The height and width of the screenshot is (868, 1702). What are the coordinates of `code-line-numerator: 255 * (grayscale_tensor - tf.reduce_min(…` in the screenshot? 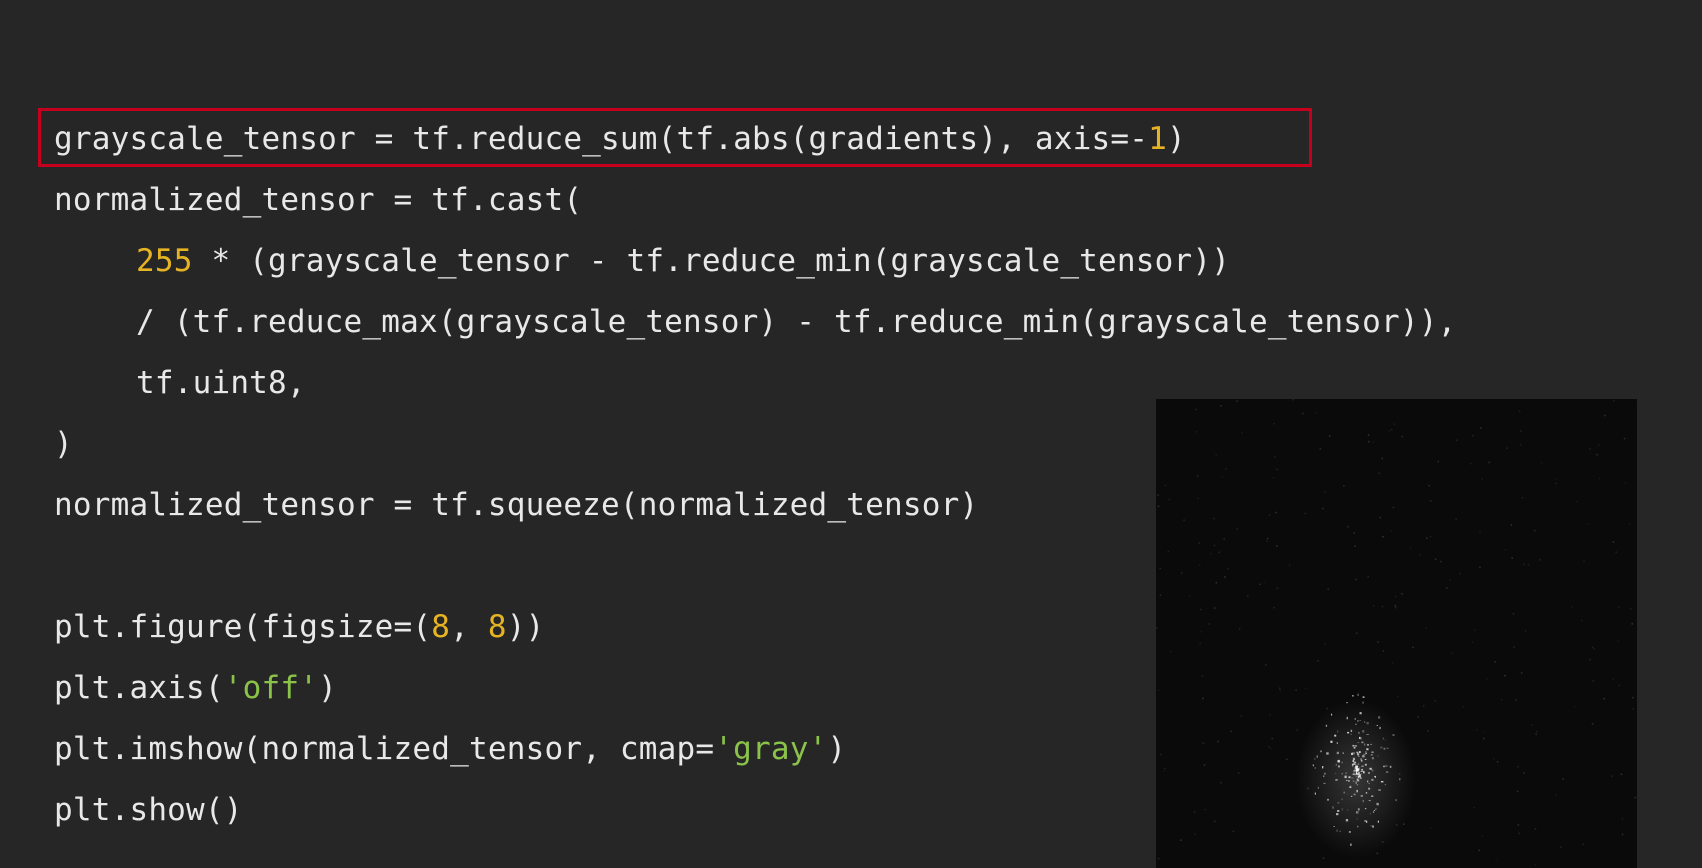 It's located at (755, 261).